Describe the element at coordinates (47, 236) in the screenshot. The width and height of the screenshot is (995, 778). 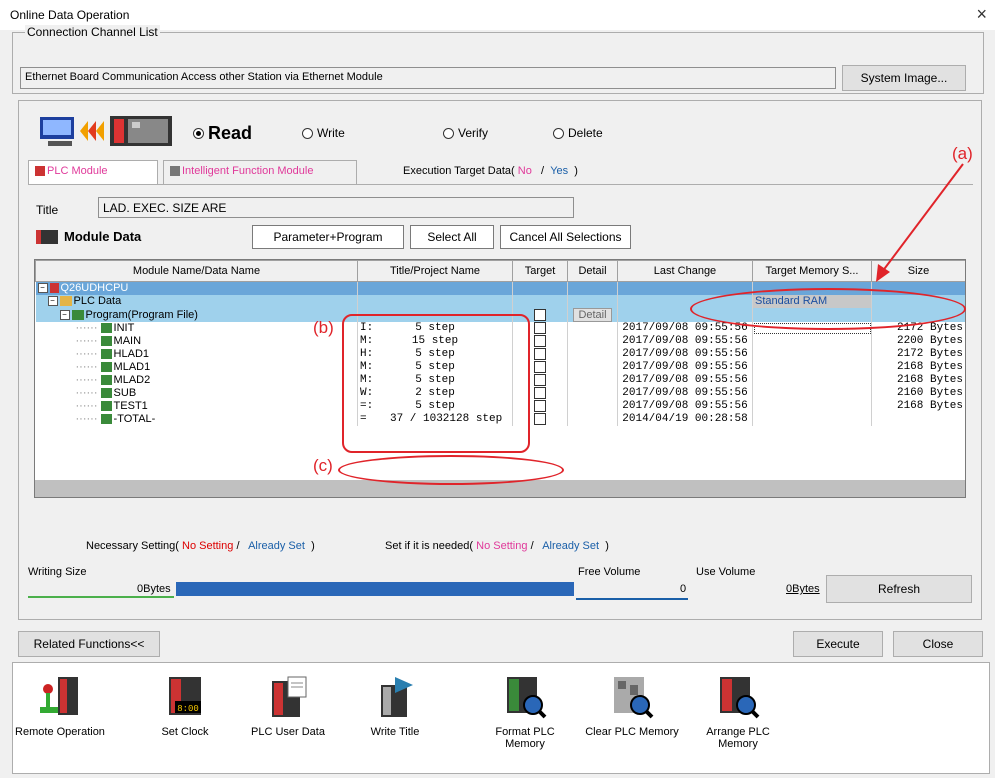
I see `module-data-icon` at that location.